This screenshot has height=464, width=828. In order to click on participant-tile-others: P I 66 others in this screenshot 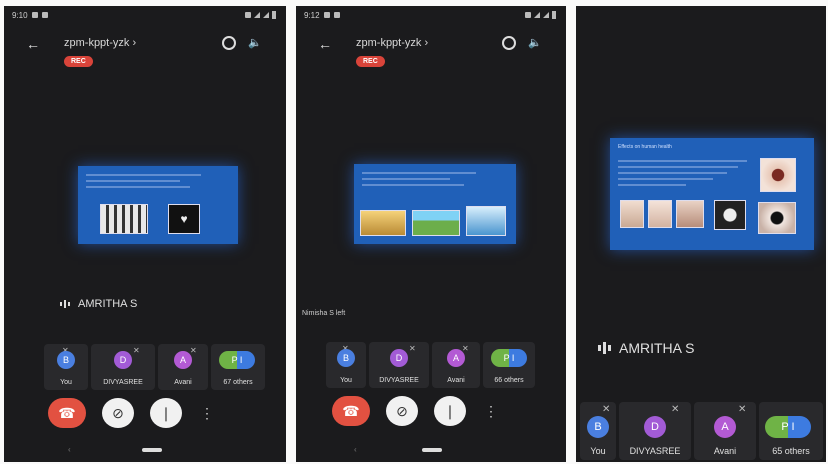, I will do `click(509, 365)`.